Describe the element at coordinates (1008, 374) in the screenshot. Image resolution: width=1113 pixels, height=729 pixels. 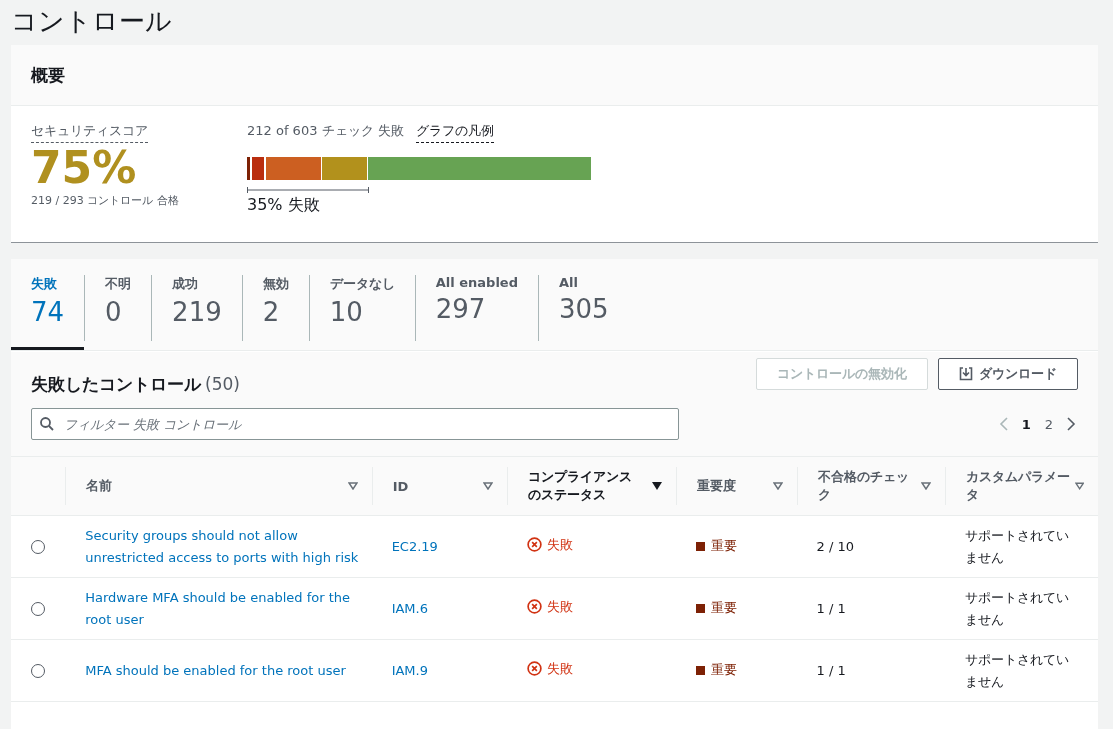
I see `download-button: ダウンロード` at that location.